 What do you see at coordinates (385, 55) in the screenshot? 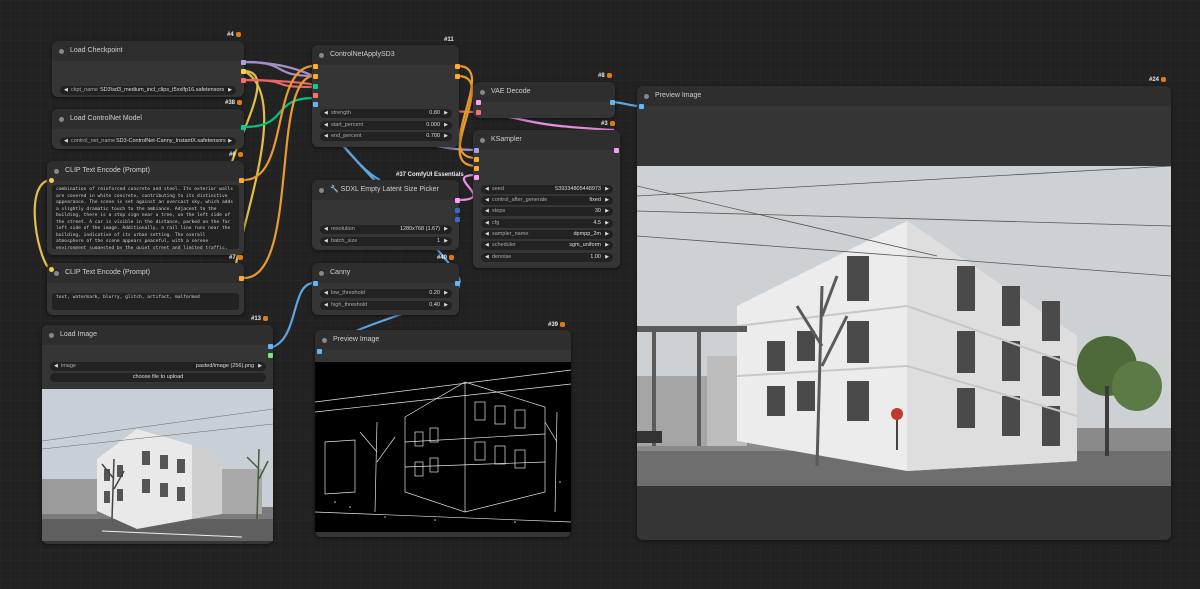
I see `node-title: ControlNetApplySD3` at bounding box center [385, 55].